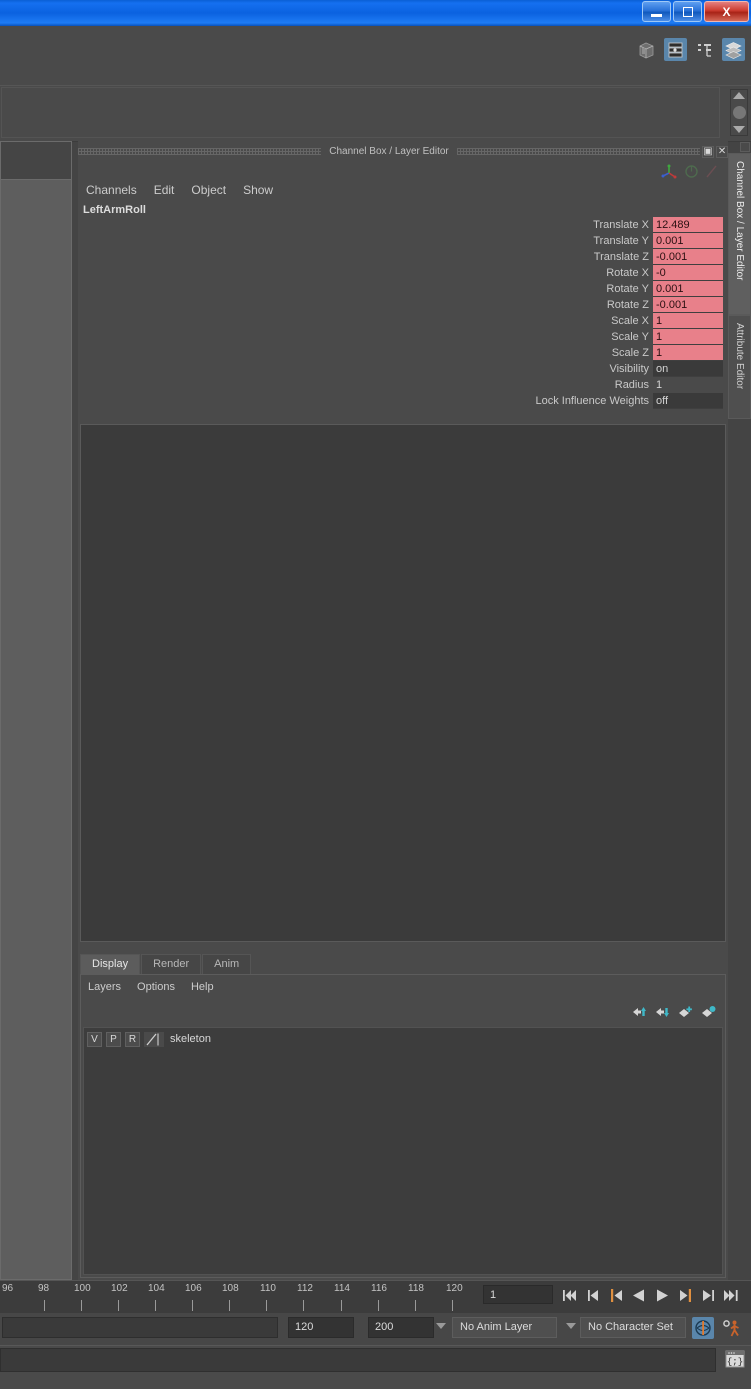 This screenshot has width=751, height=1389. I want to click on channel-value-field: -0, so click(688, 273).